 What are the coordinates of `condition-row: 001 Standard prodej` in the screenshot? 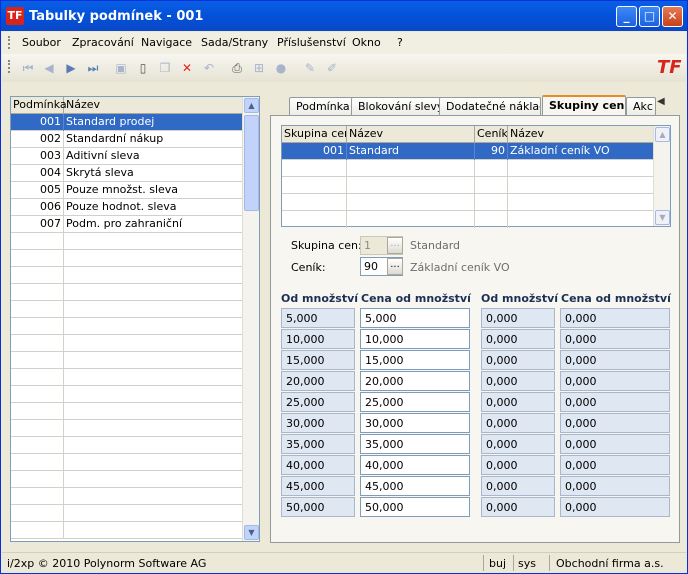 It's located at (127, 122).